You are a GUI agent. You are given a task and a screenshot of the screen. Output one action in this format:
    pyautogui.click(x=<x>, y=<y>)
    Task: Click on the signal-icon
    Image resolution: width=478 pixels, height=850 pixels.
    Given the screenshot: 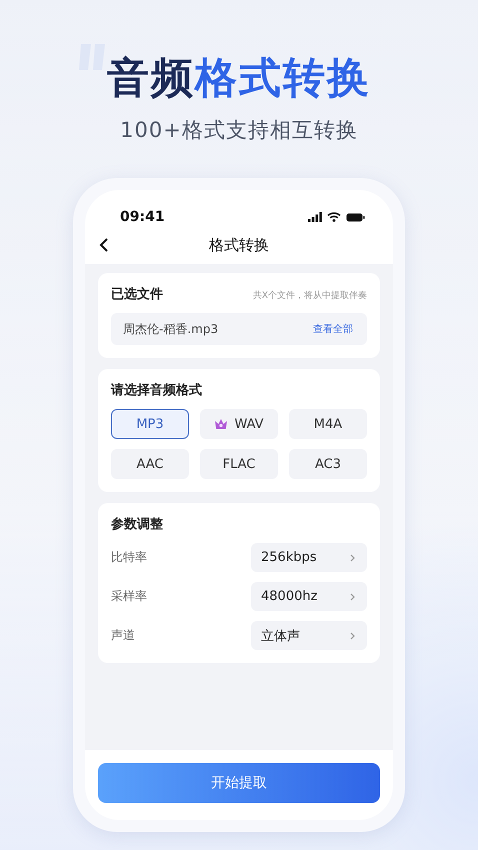 What is the action you would take?
    pyautogui.click(x=315, y=217)
    